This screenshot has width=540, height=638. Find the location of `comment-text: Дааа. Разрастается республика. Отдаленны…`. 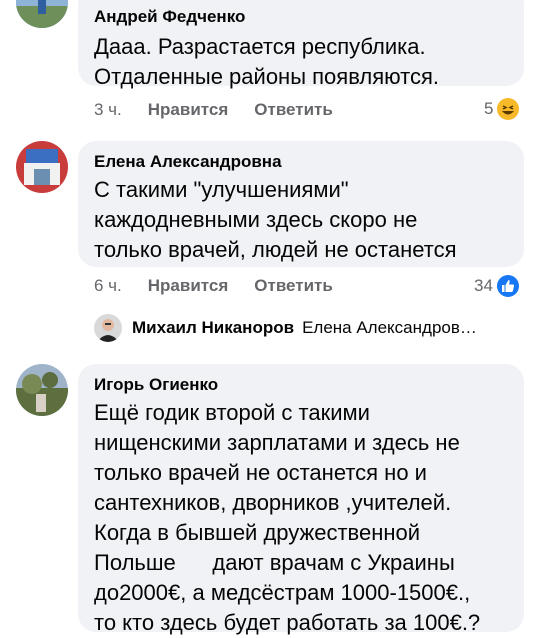

comment-text: Дааа. Разрастается республика. Отдаленны… is located at coordinates (266, 61).